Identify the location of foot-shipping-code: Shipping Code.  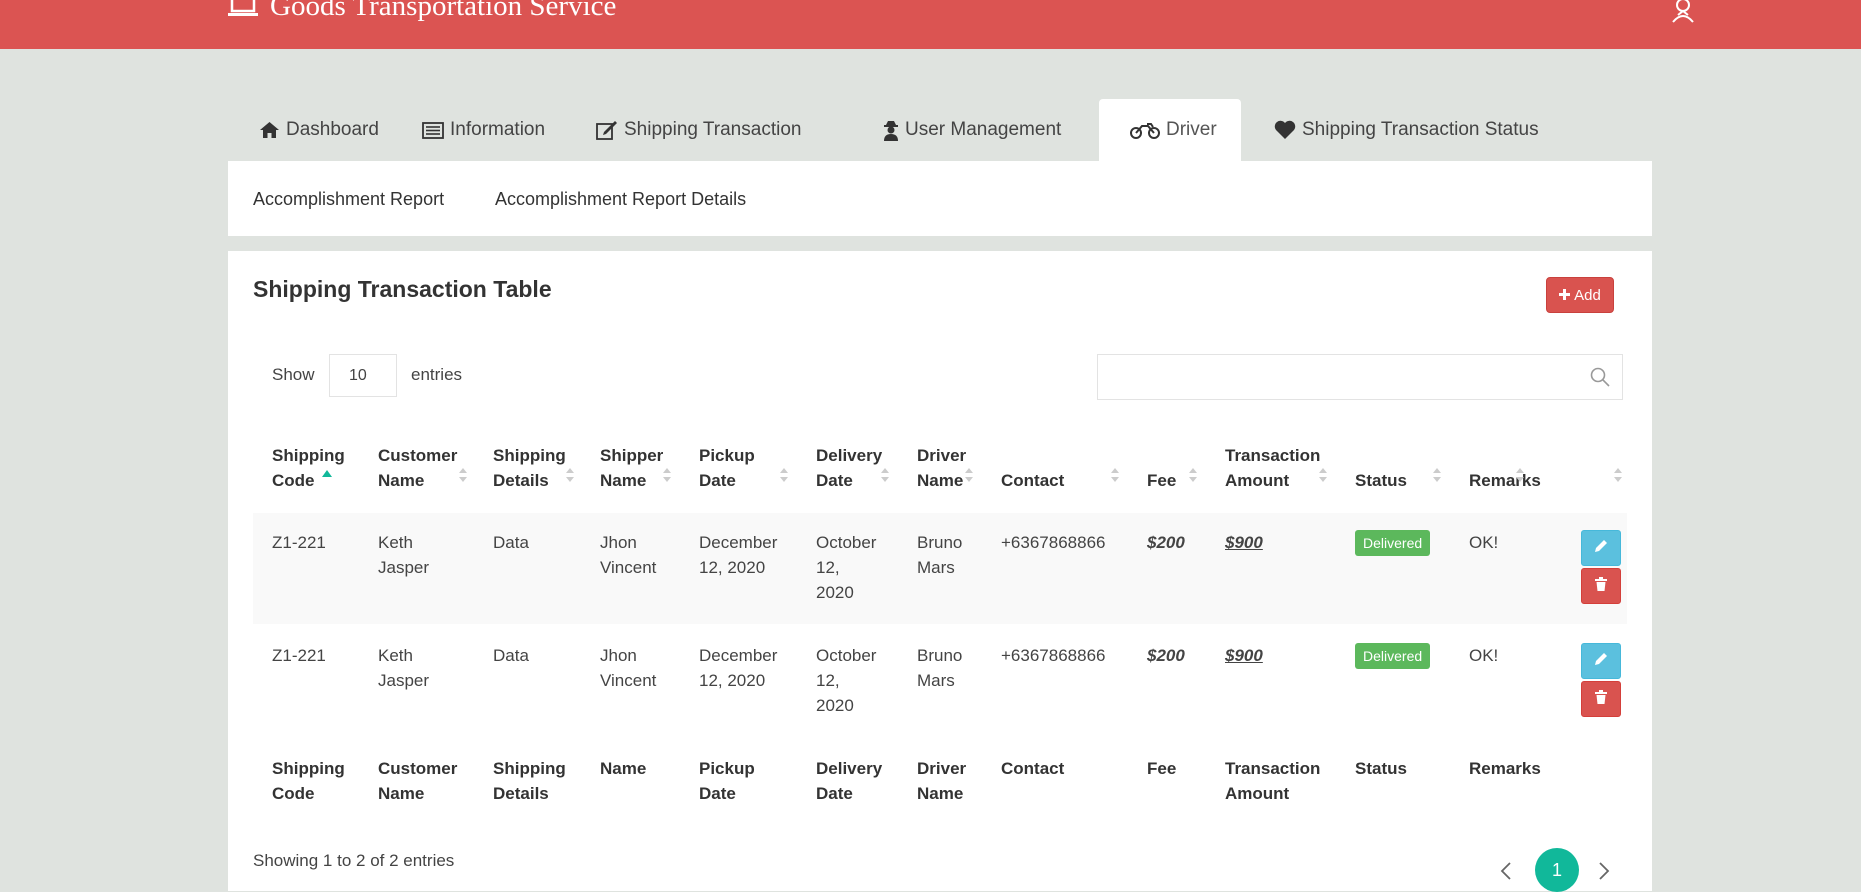
(308, 781).